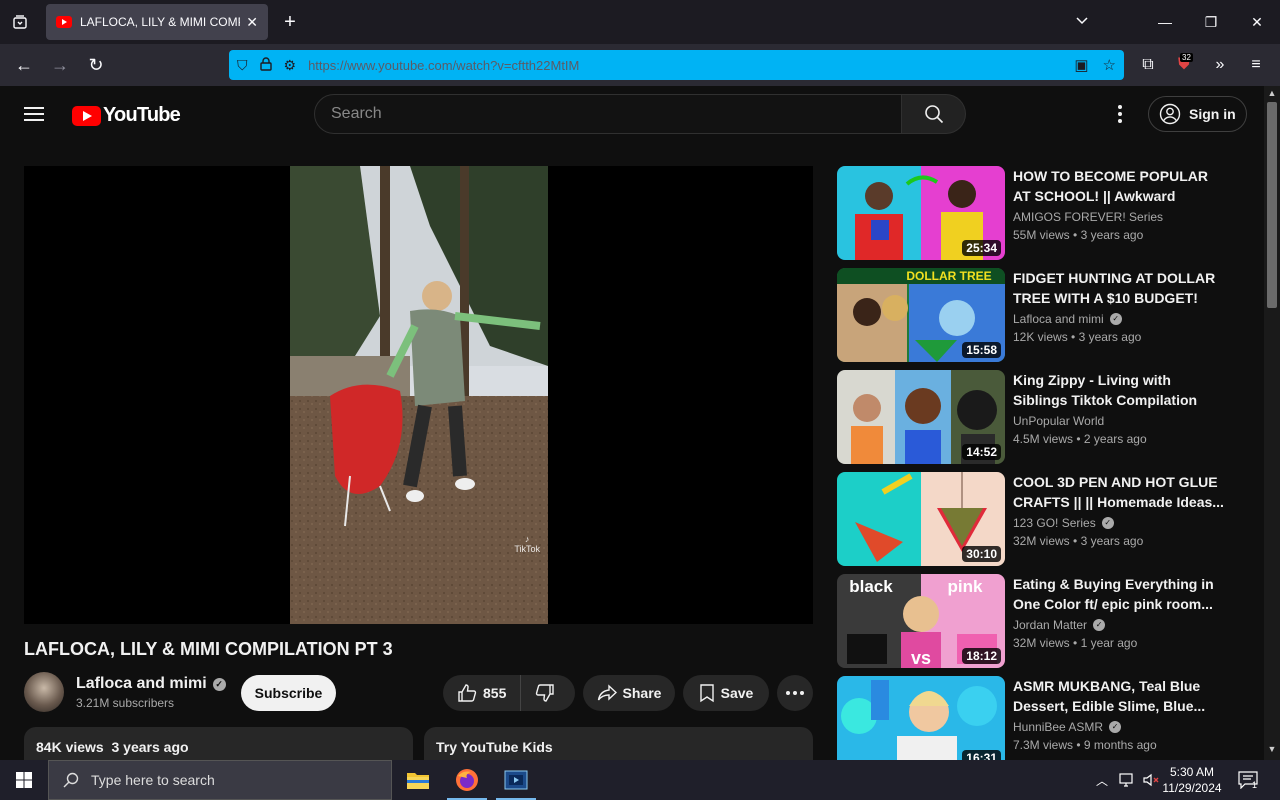  I want to click on taskbar-search-placeholder: Type here to search, so click(153, 780).